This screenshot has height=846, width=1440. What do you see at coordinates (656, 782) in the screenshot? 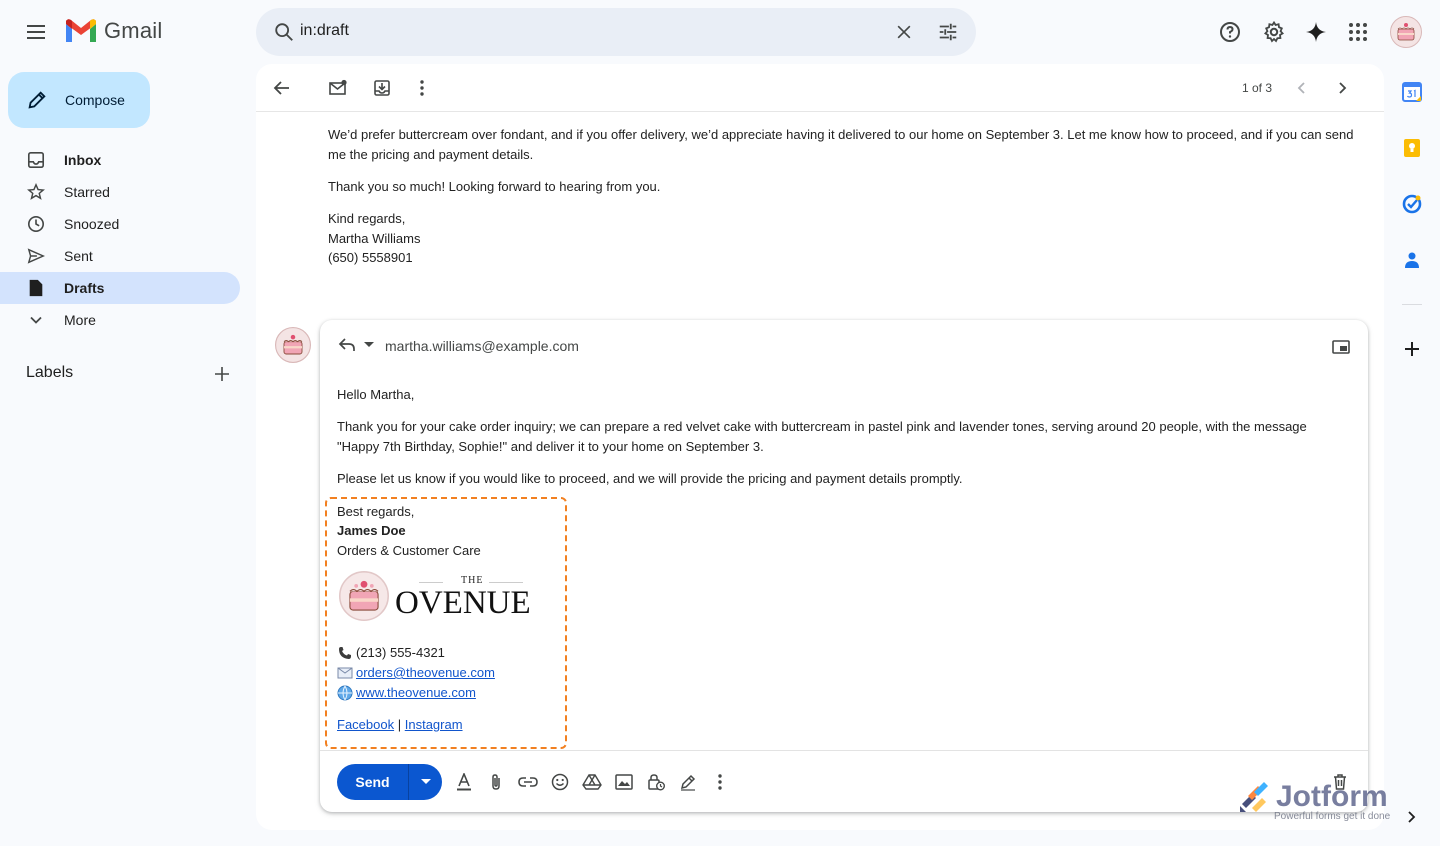
I see `confidential-mode-button` at bounding box center [656, 782].